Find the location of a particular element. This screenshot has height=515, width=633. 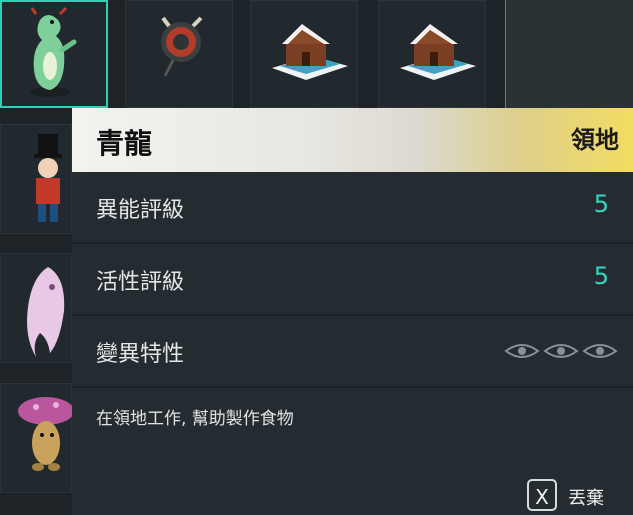

discard-key-icon: X is located at coordinates (542, 495).